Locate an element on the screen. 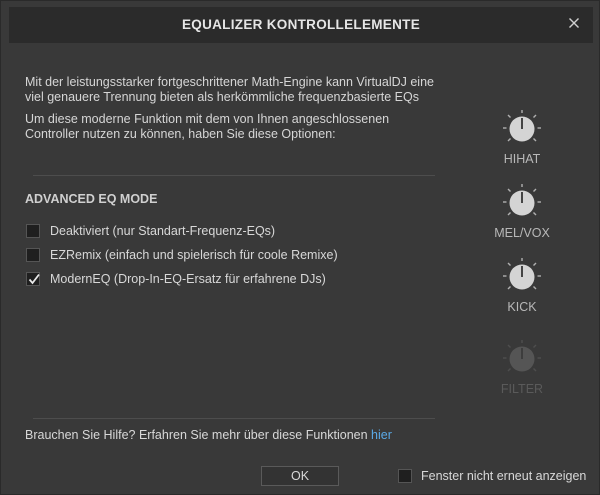 Image resolution: width=600 pixels, height=495 pixels. knob-kick: KICK is located at coordinates (522, 285).